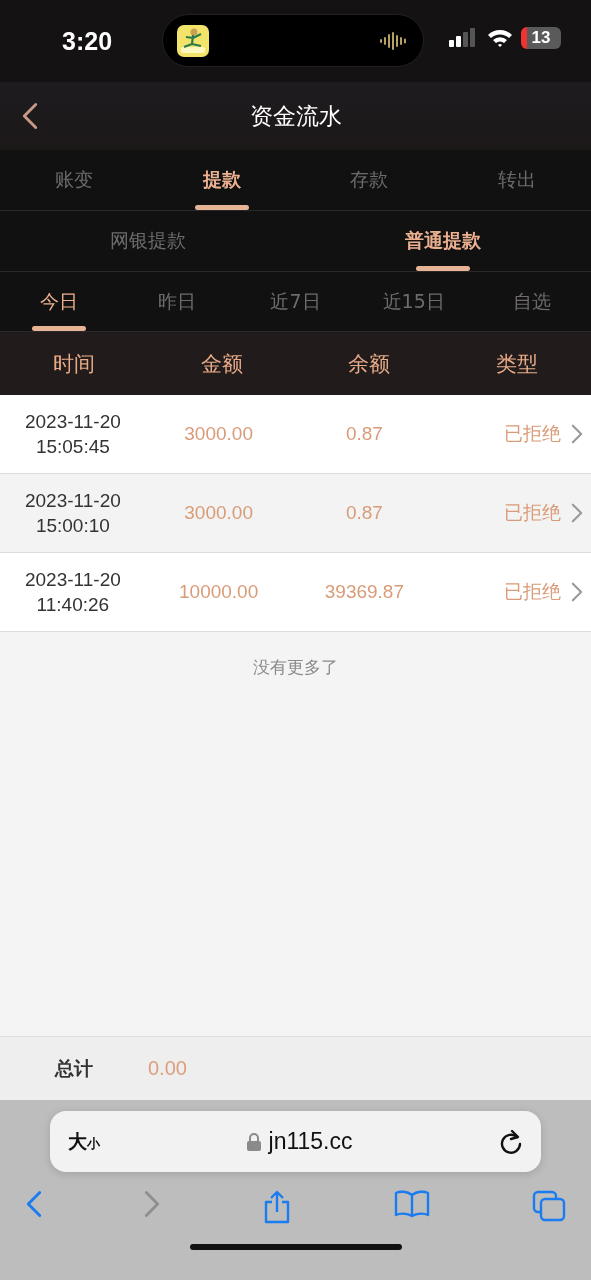 This screenshot has width=591, height=1280. Describe the element at coordinates (411, 1204) in the screenshot. I see `bookmarks-icon` at that location.